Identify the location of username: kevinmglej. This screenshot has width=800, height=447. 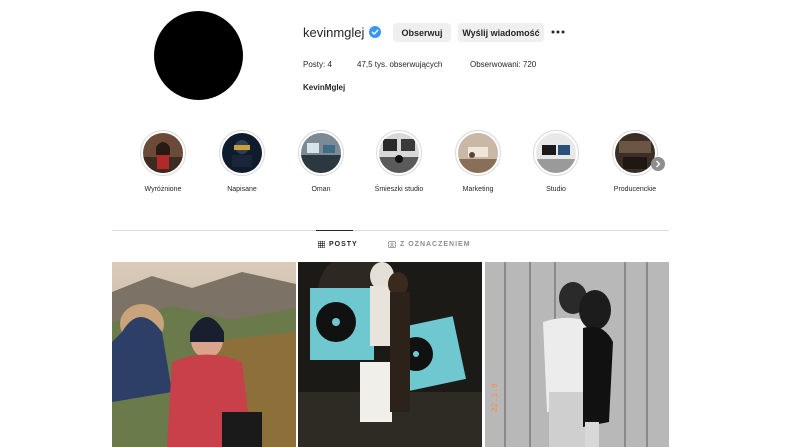
(334, 32).